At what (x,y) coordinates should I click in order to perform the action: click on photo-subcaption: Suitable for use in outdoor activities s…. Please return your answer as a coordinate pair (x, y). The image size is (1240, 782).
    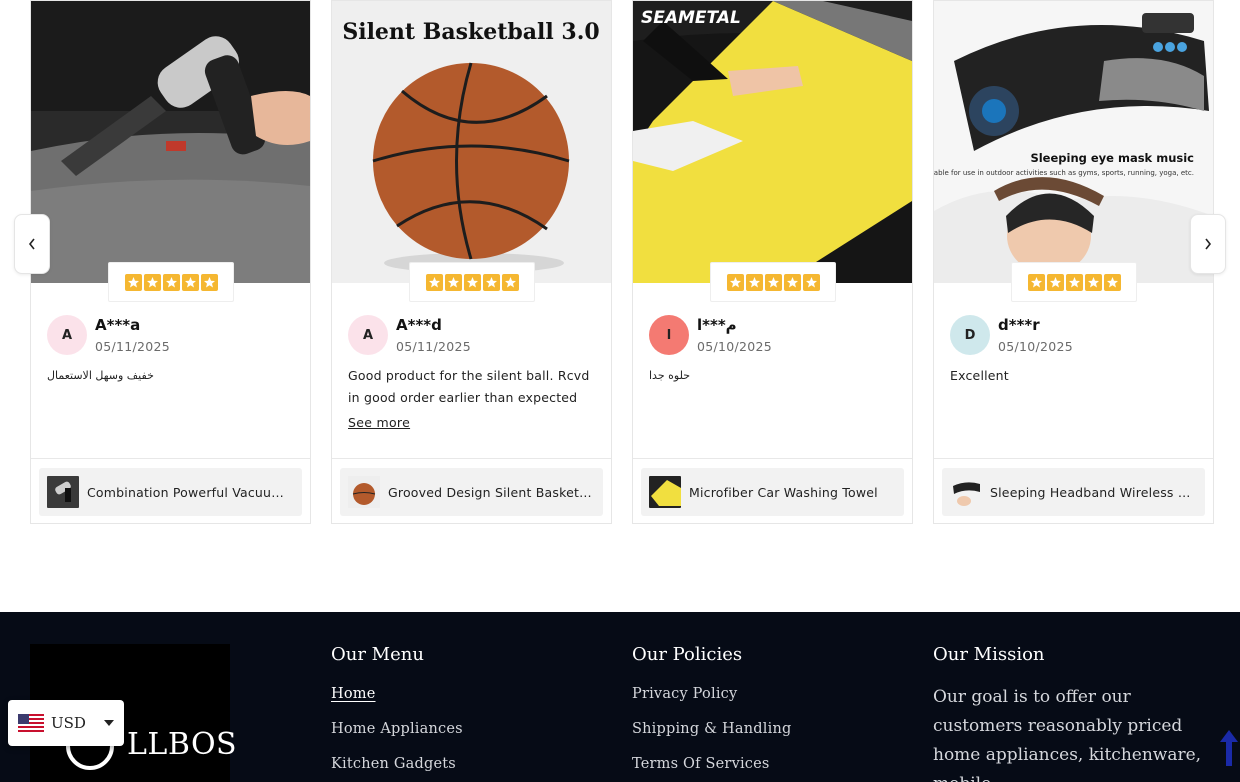
    Looking at the image, I should click on (1064, 173).